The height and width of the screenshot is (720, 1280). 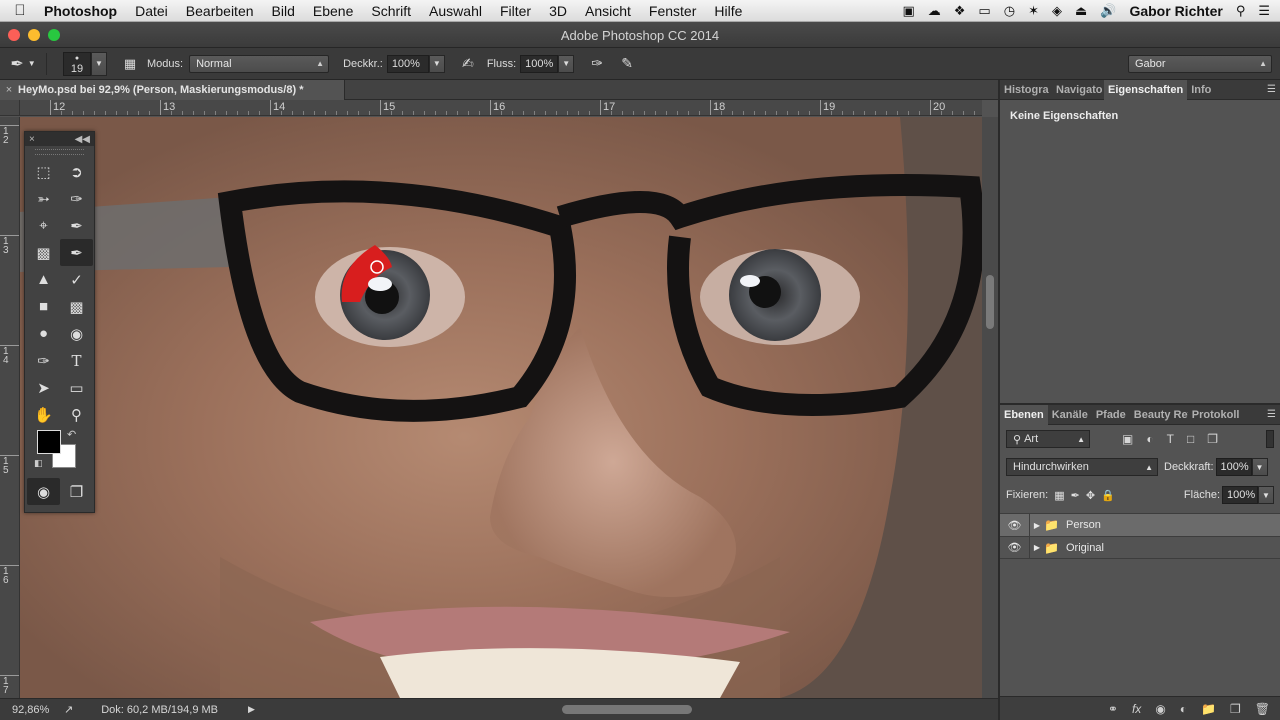 What do you see at coordinates (32, 139) in the screenshot?
I see `close-tools-icon: ×` at bounding box center [32, 139].